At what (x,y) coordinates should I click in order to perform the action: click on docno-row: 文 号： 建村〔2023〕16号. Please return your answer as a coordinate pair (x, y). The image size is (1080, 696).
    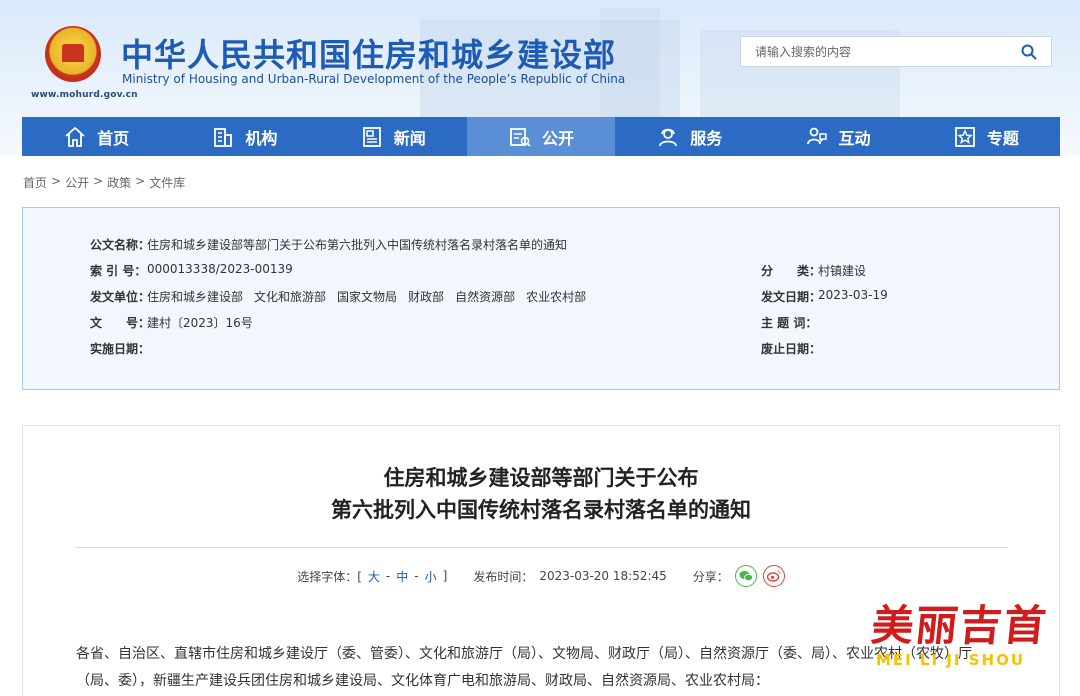
    Looking at the image, I should click on (171, 322).